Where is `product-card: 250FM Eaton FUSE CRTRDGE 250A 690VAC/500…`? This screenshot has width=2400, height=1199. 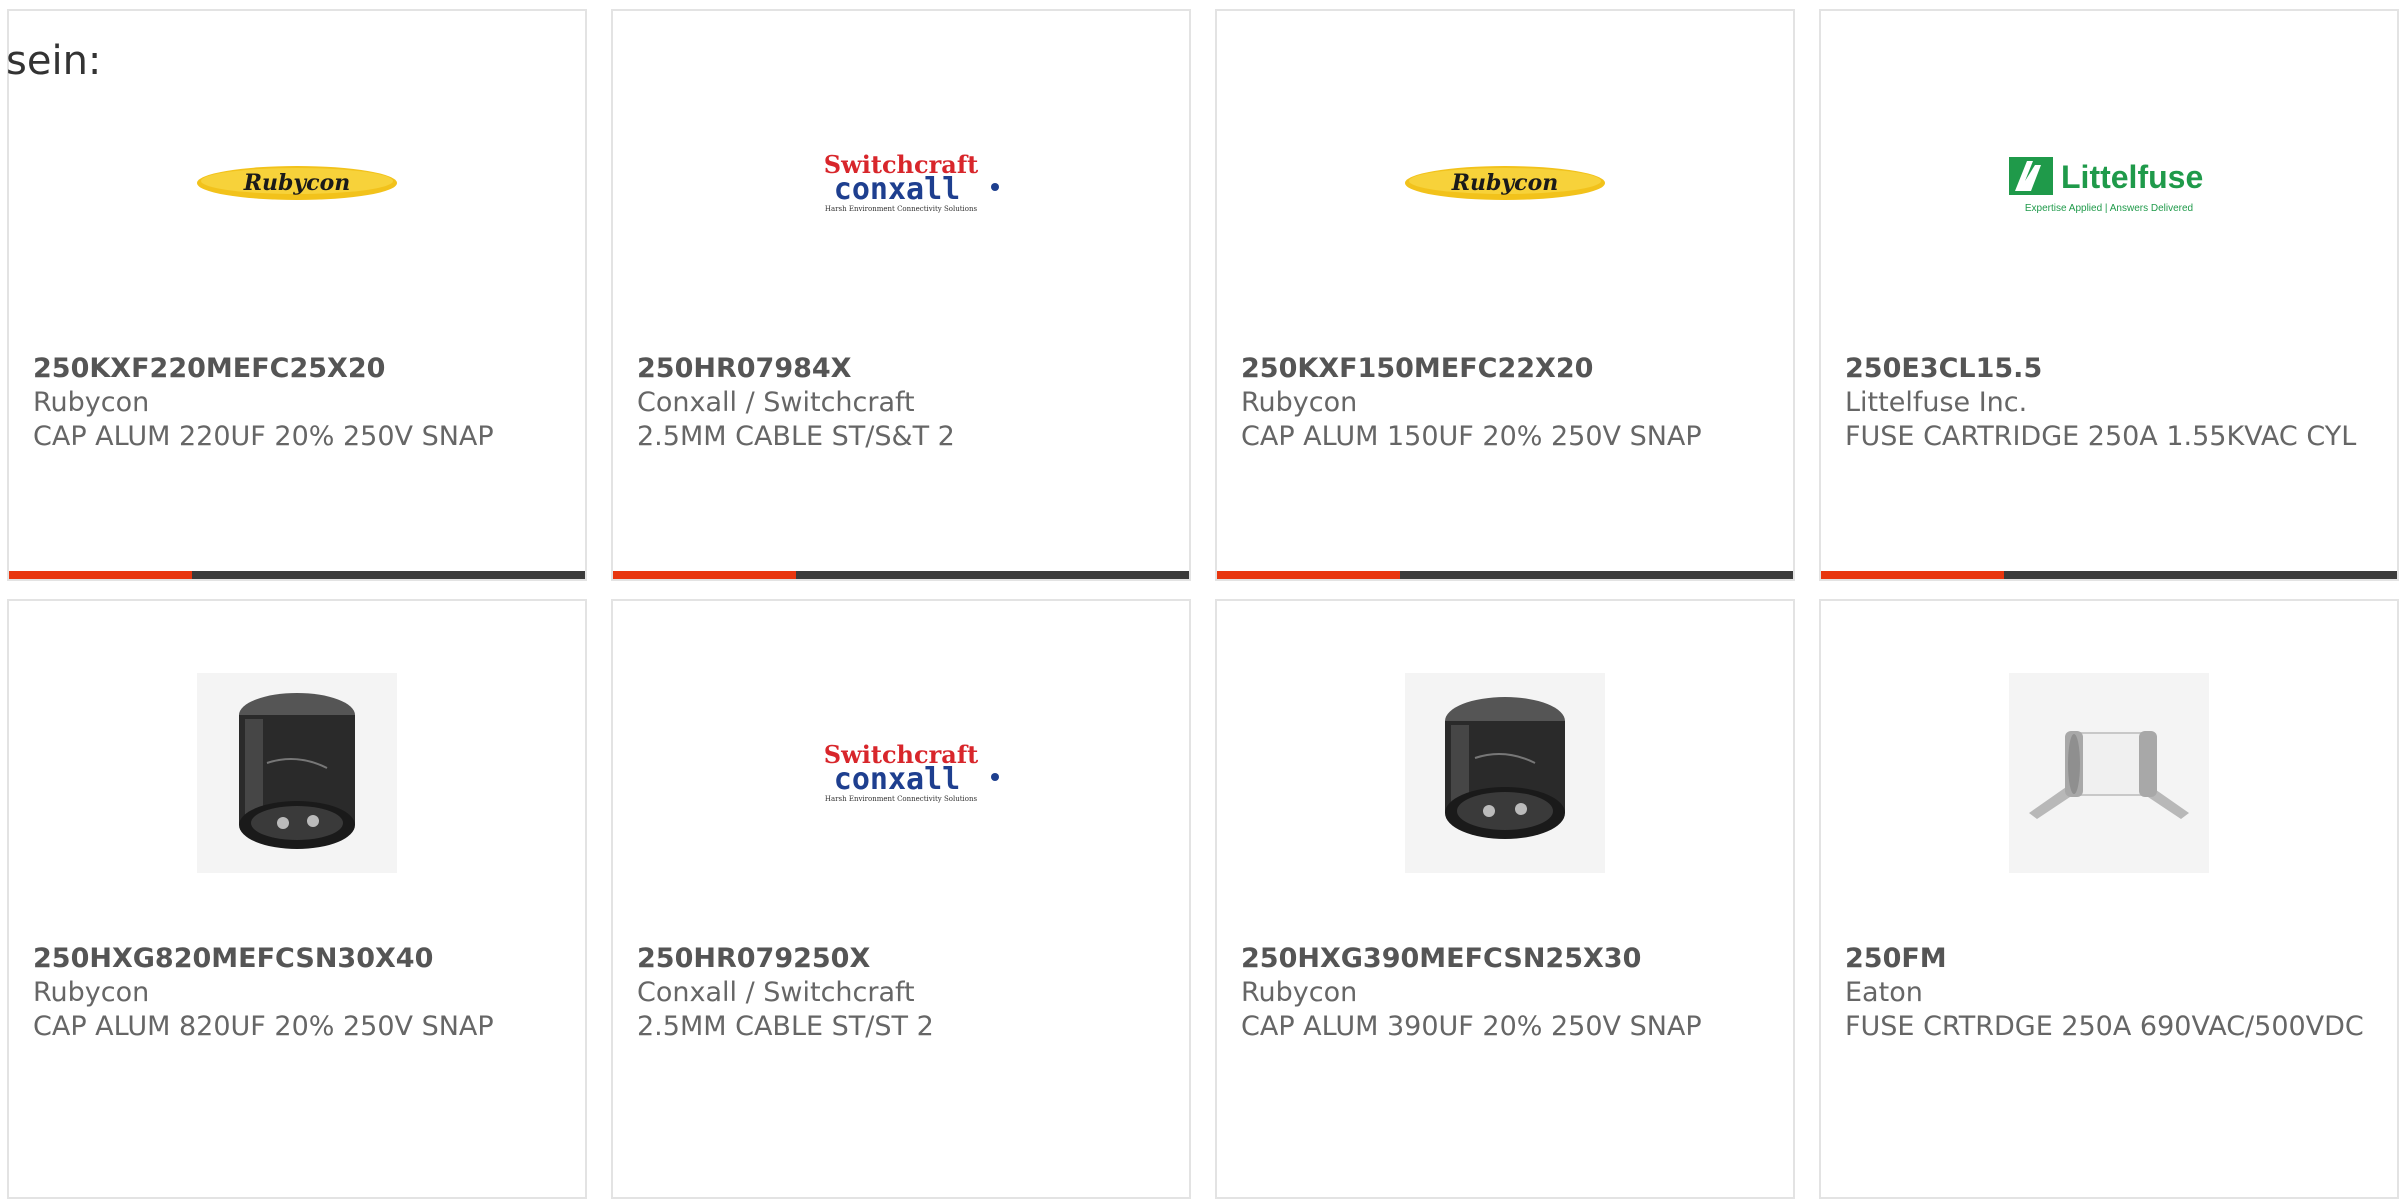
product-card: 250FM Eaton FUSE CRTRDGE 250A 690VAC/500… is located at coordinates (2109, 899).